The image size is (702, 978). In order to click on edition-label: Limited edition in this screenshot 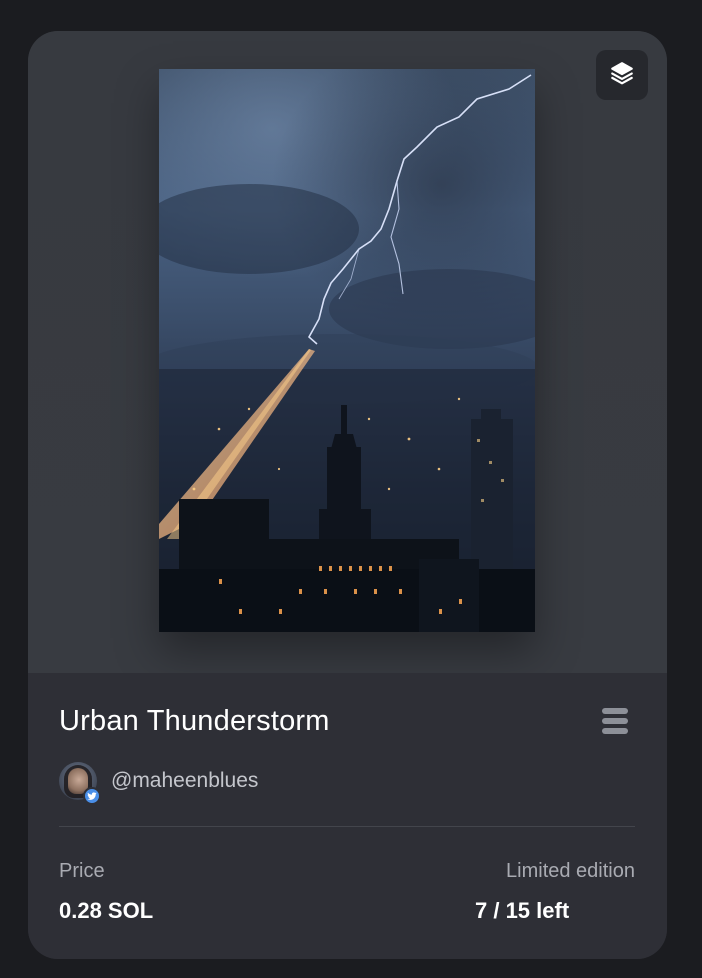, I will do `click(570, 871)`.